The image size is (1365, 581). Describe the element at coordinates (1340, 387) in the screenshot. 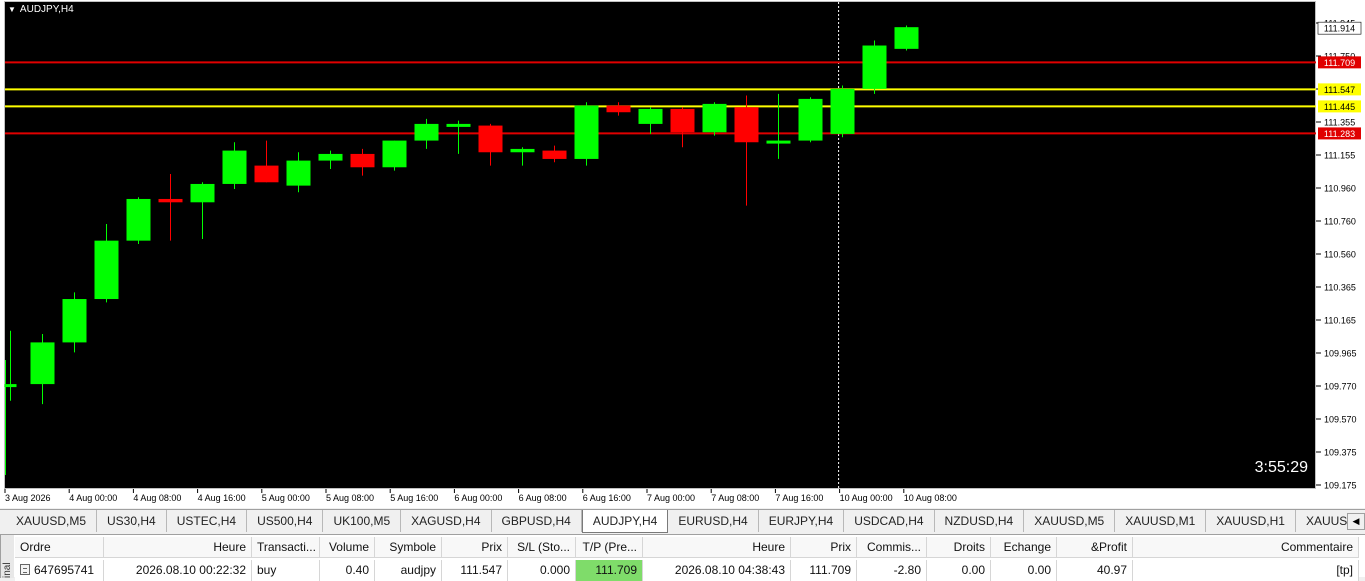

I see `y-axis-label: 109.770` at that location.